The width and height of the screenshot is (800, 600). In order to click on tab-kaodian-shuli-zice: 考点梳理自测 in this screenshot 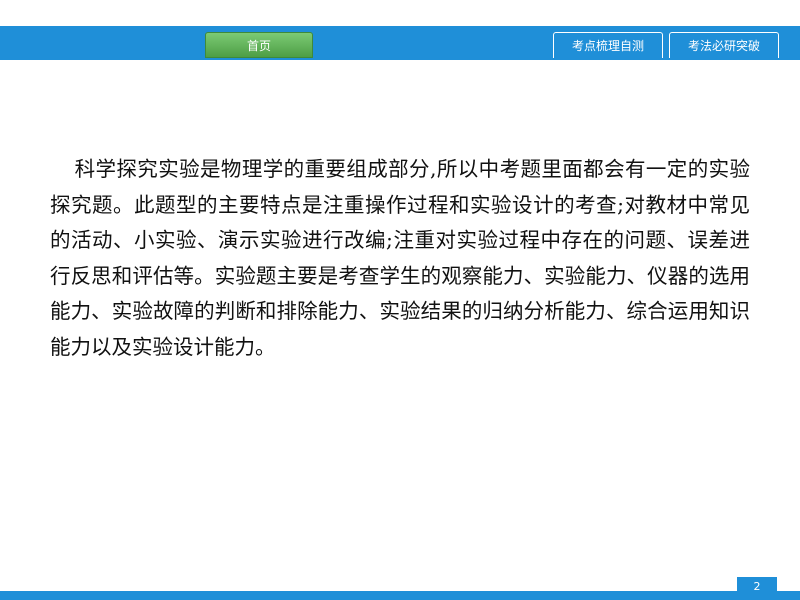, I will do `click(608, 45)`.